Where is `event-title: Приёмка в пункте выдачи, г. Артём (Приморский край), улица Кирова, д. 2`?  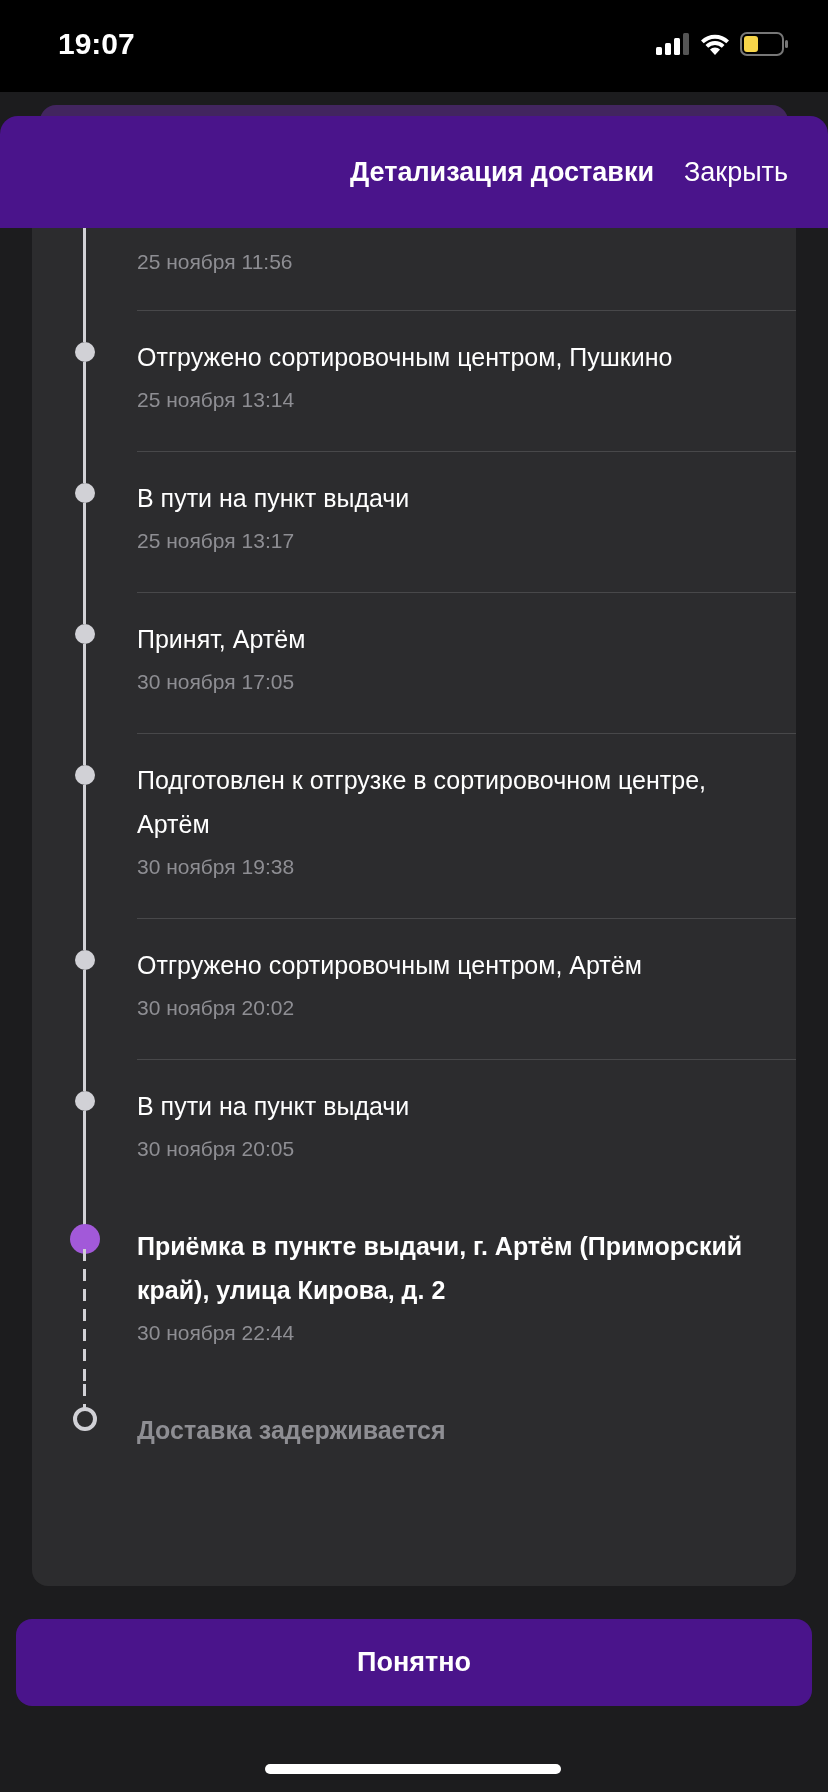 event-title: Приёмка в пункте выдачи, г. Артём (Приморский край), улица Кирова, д. 2 is located at coordinates (440, 1268).